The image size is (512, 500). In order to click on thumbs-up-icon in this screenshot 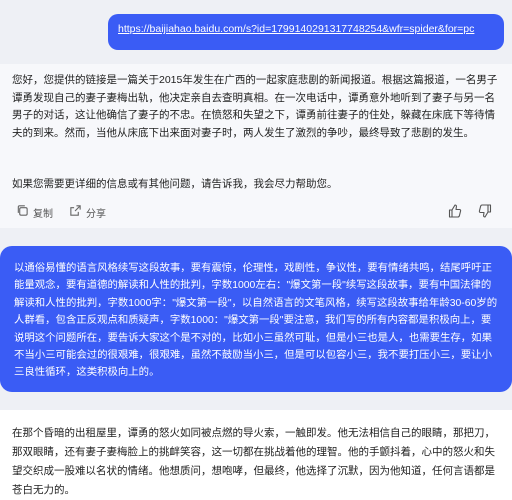, I will do `click(455, 211)`.